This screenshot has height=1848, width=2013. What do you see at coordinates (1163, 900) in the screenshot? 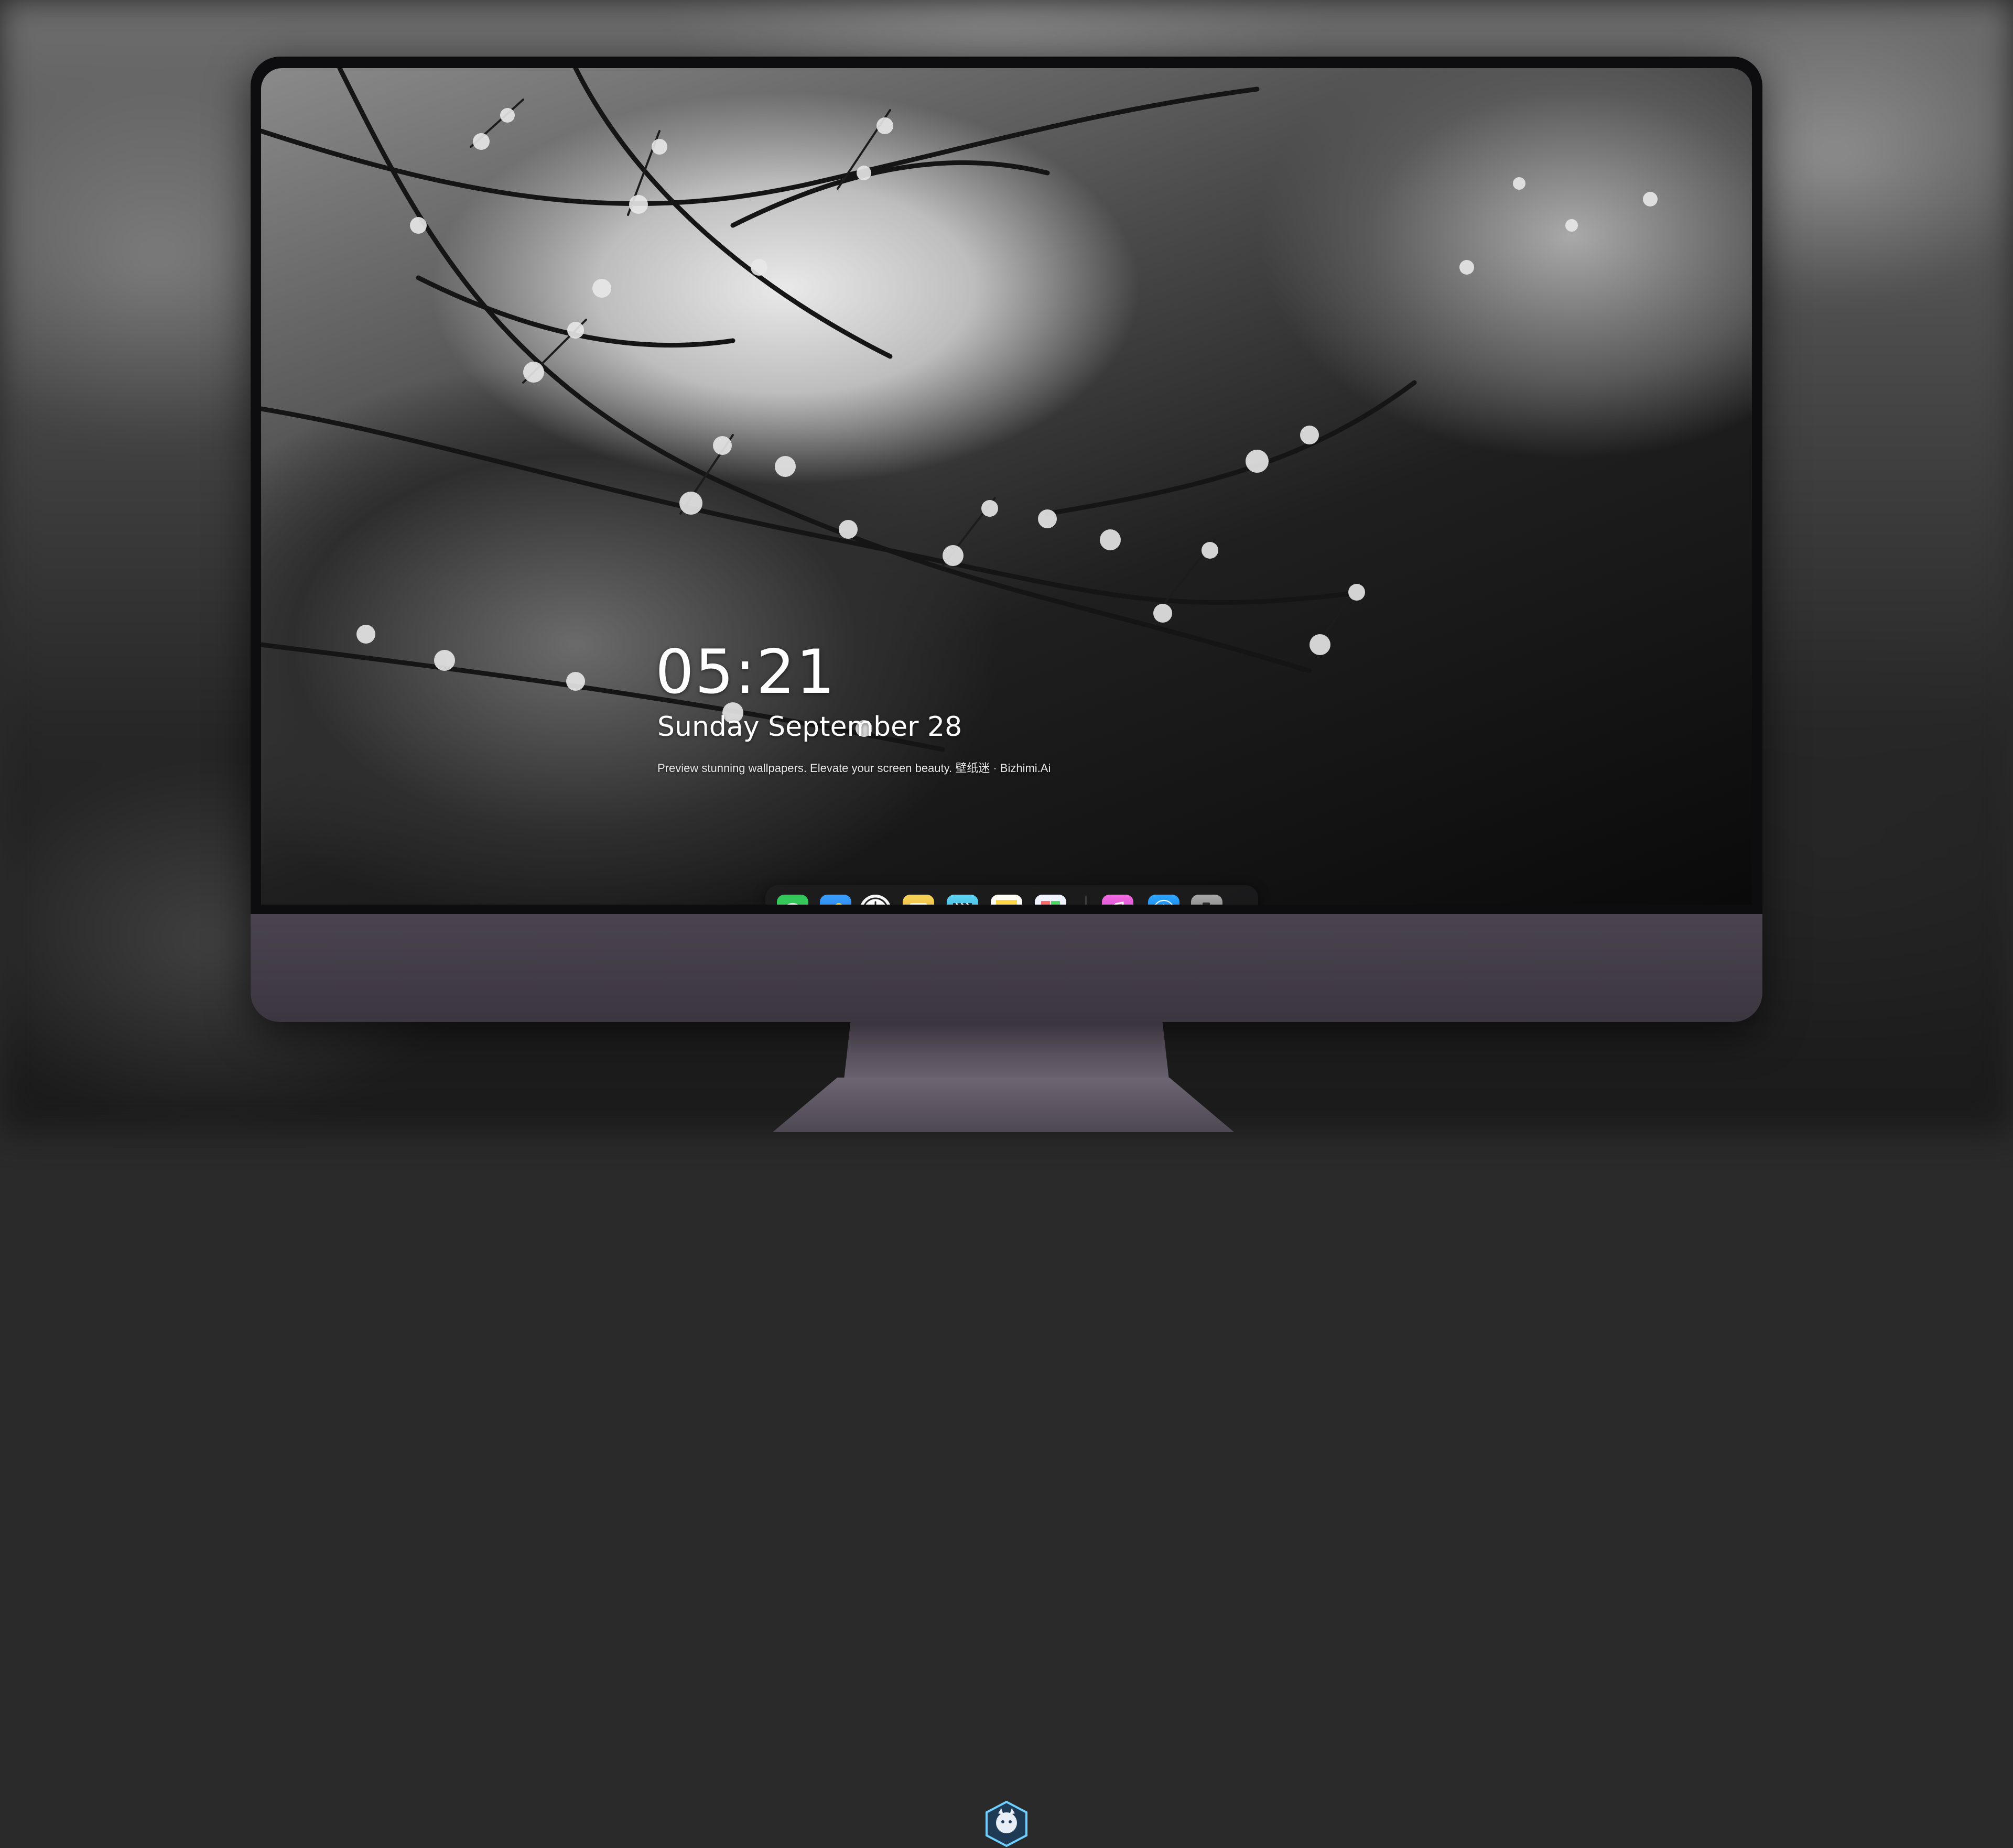
I see `app-store-icon` at bounding box center [1163, 900].